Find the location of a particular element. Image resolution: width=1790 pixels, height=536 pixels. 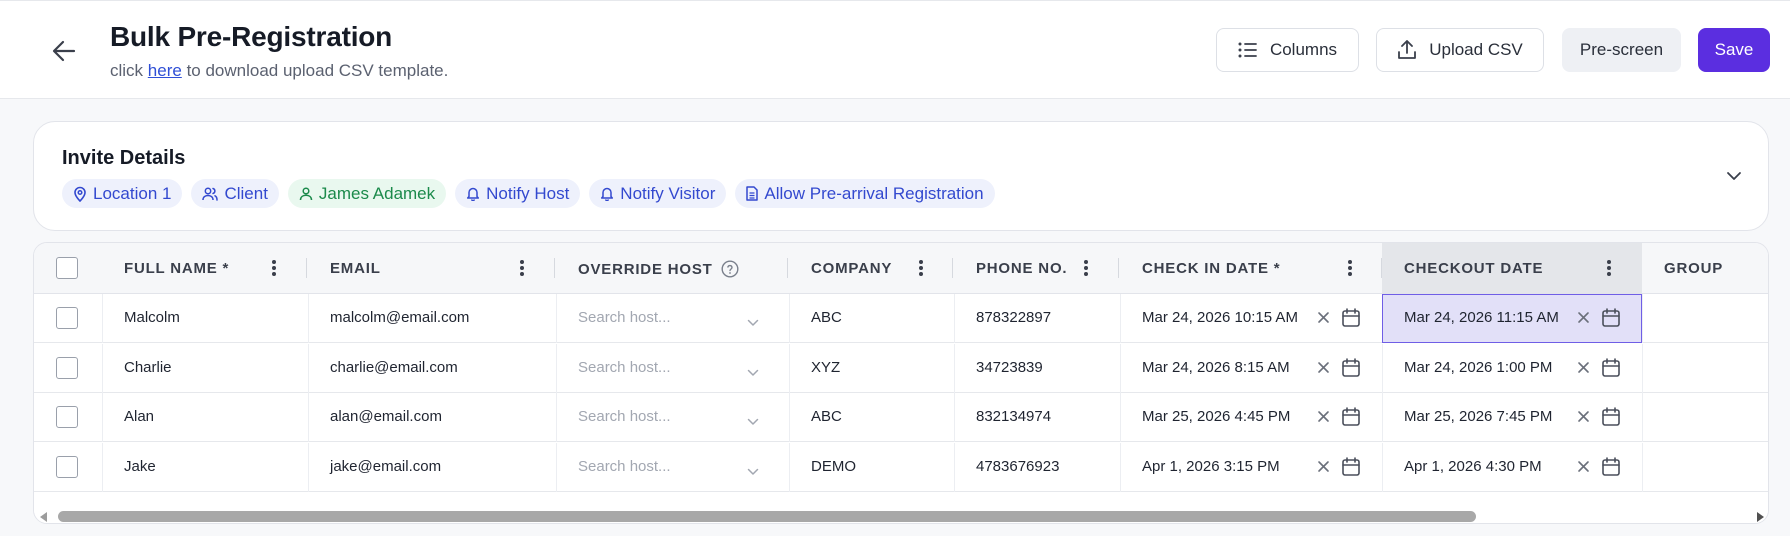

chevron-down-icon is located at coordinates (753, 421).